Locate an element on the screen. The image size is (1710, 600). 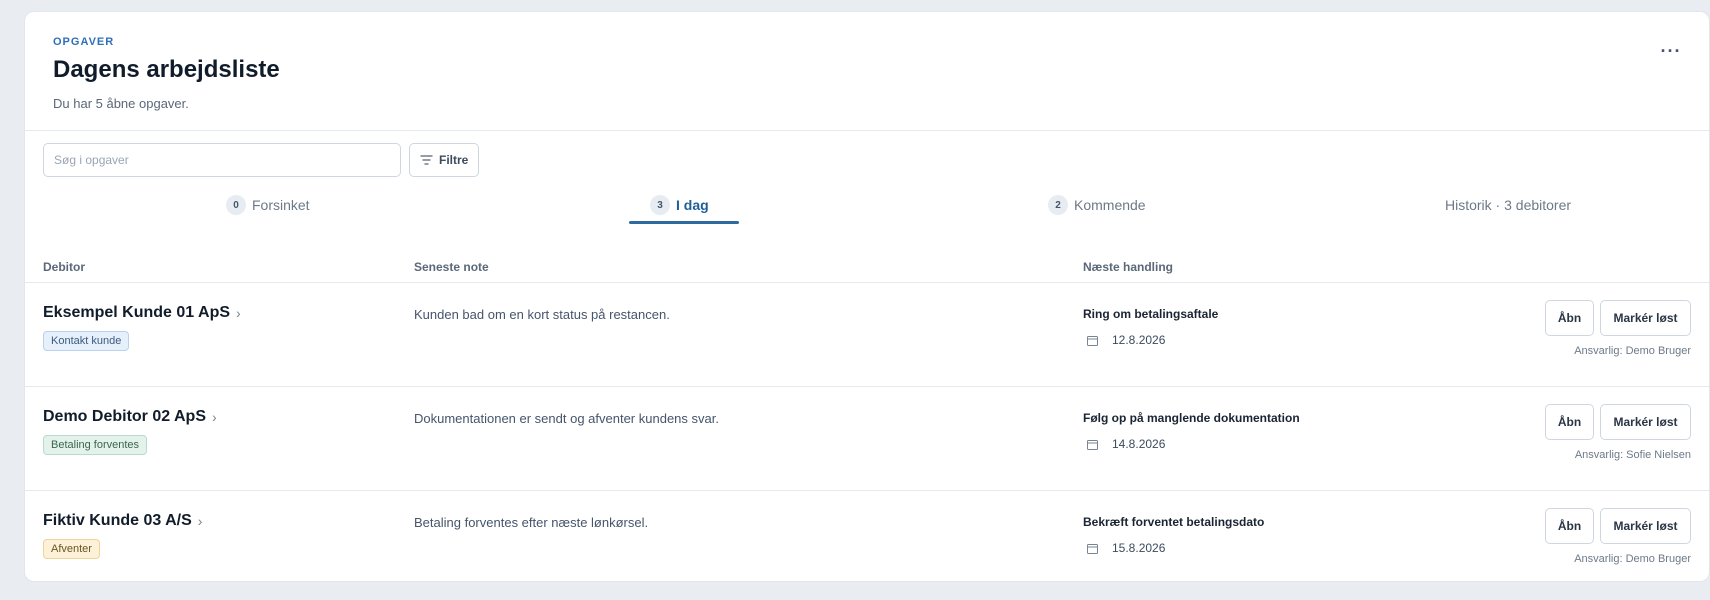
filter-button: Filtre is located at coordinates (444, 160).